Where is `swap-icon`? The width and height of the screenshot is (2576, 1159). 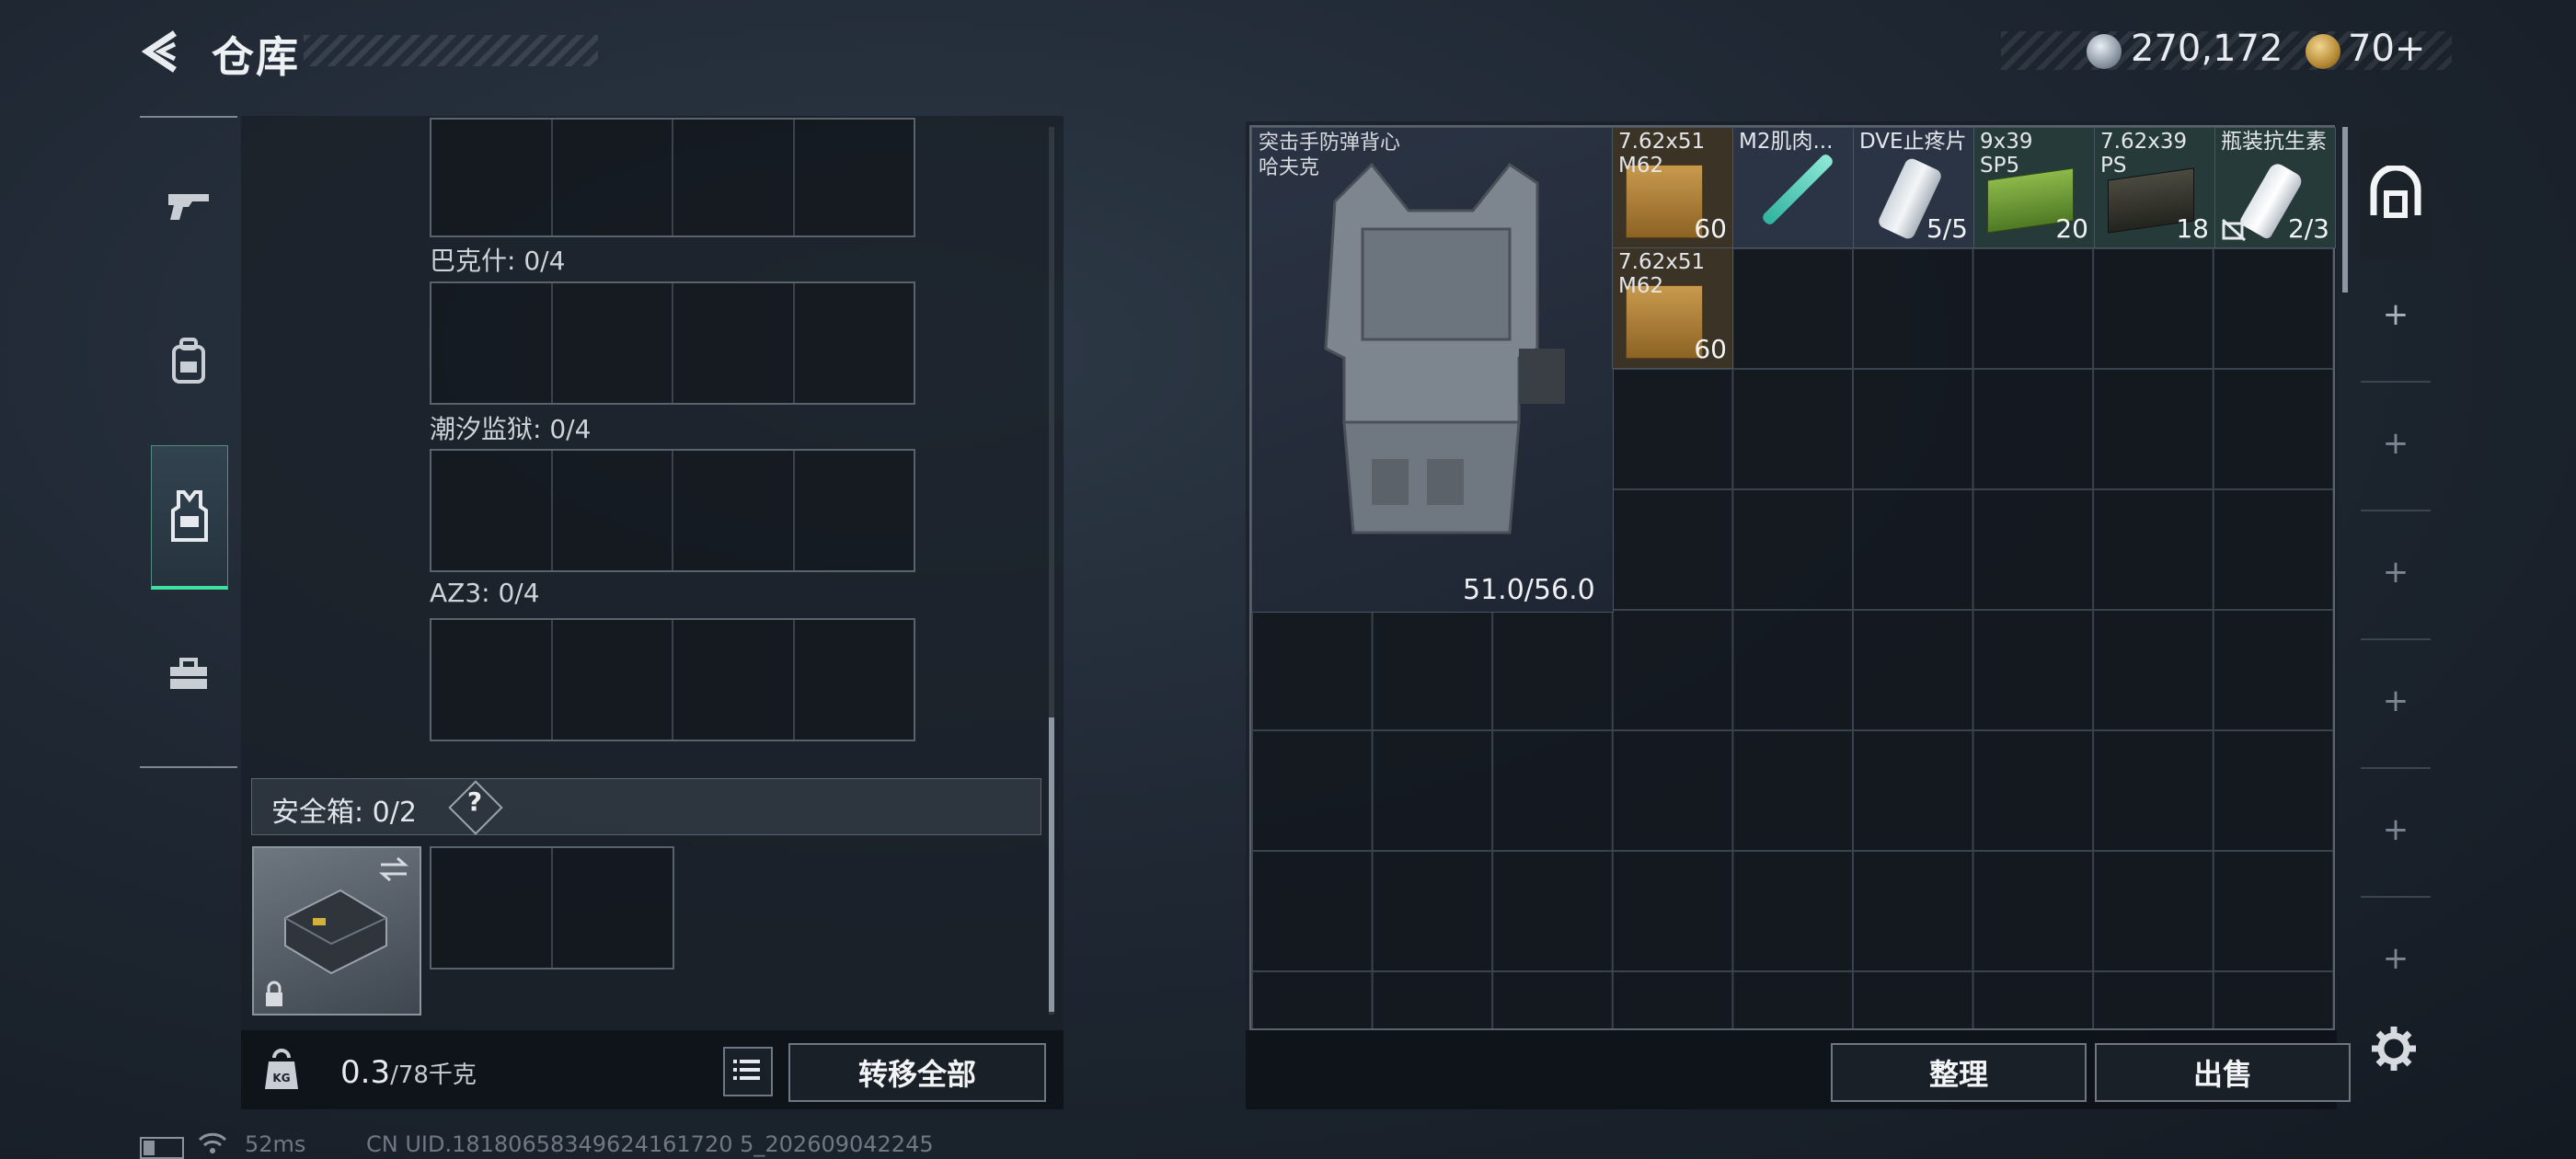 swap-icon is located at coordinates (393, 869).